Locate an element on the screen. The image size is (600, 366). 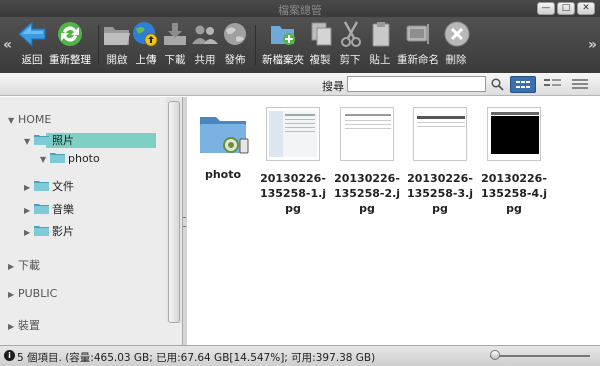
sidebar-item-documents: ▶ 文件 is located at coordinates (49, 186).